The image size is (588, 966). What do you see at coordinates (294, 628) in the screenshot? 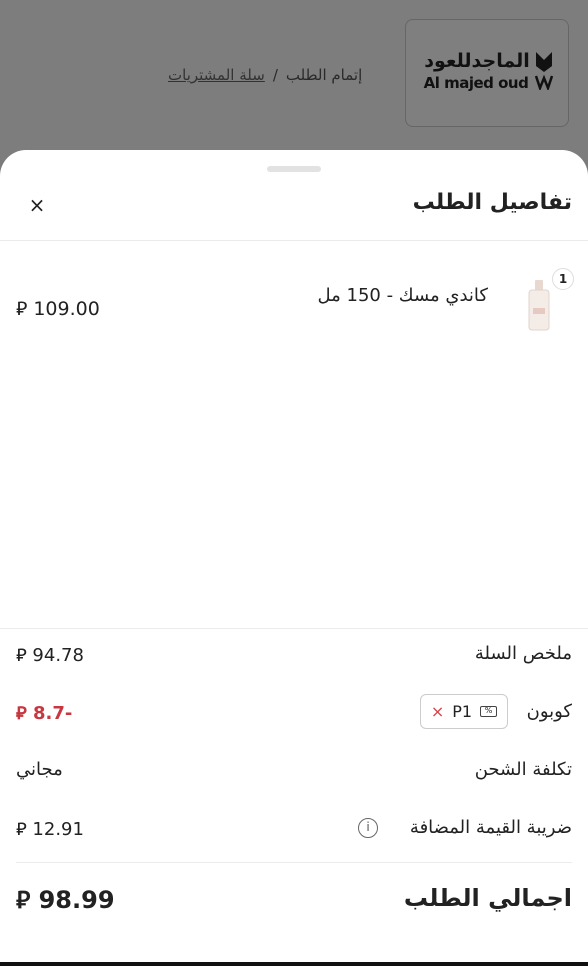
I see `items-divider` at bounding box center [294, 628].